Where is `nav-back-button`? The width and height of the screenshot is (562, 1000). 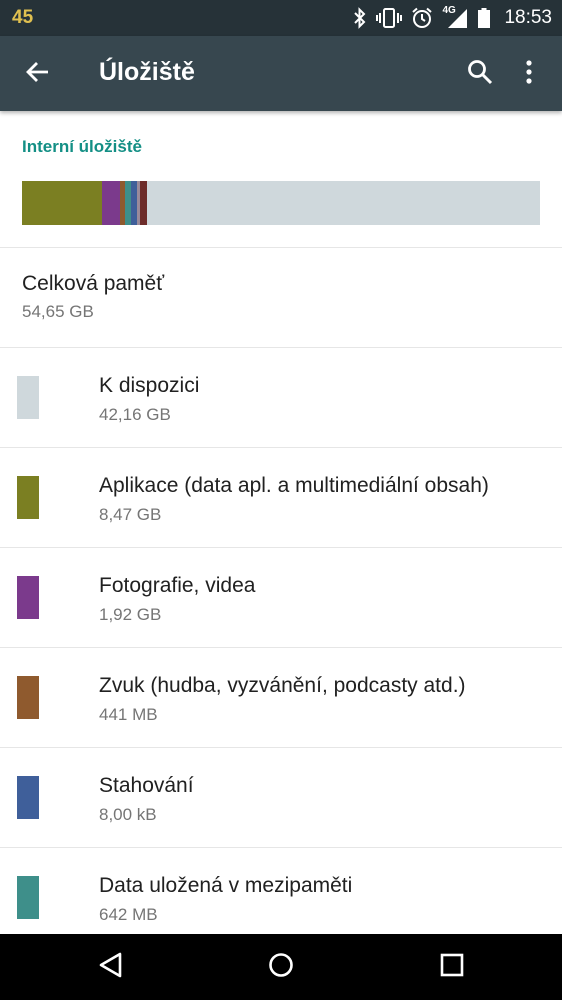
nav-back-button is located at coordinates (110, 967).